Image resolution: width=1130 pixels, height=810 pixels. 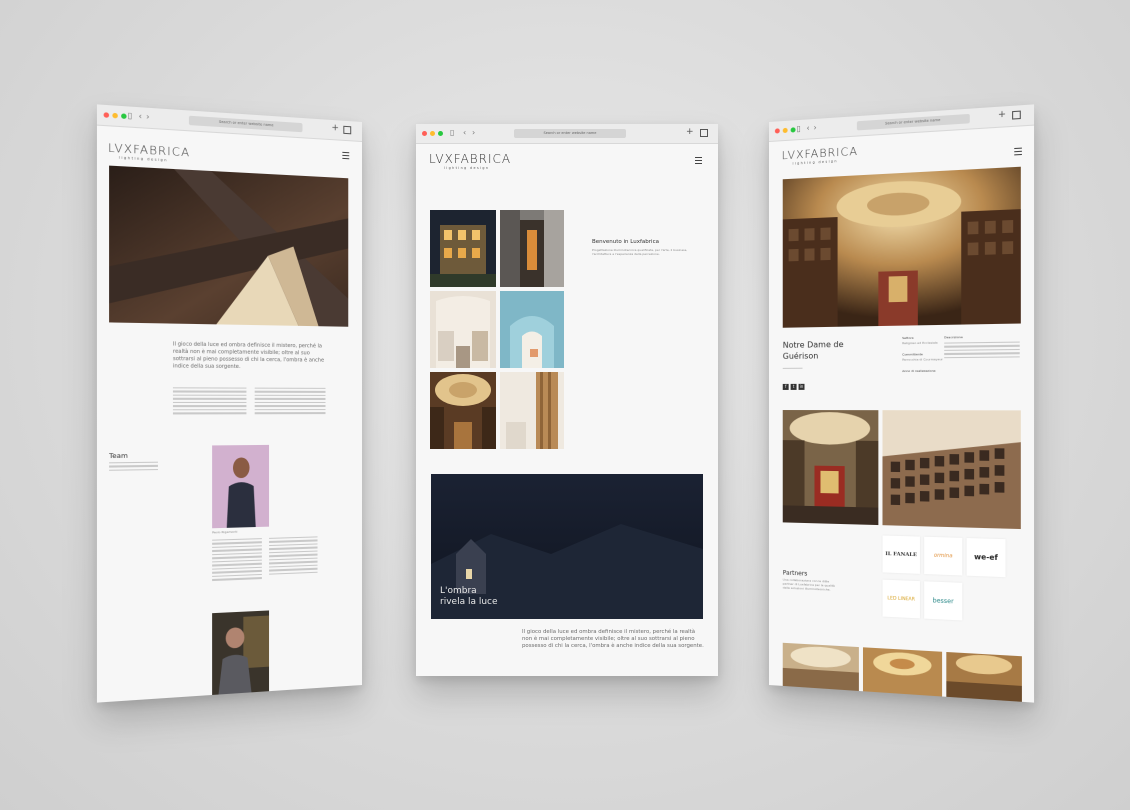 I want to click on gallery-photo-church-ceiling, so click(x=463, y=410).